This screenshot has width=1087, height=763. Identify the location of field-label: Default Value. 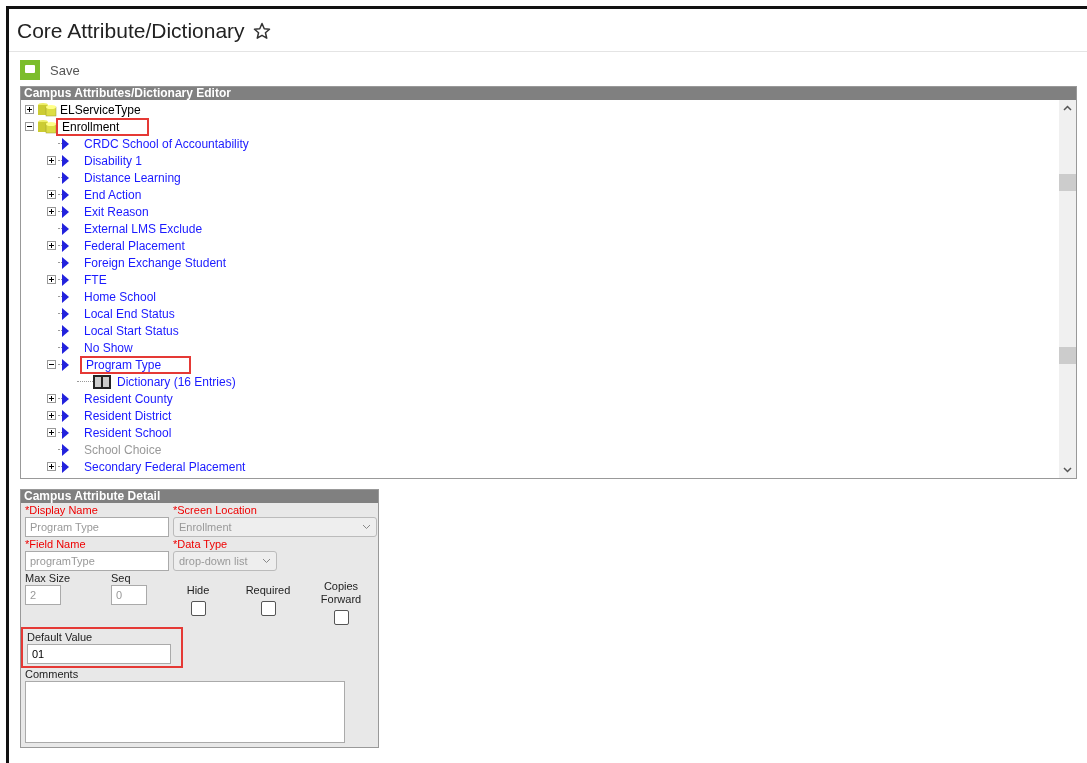
(60, 637).